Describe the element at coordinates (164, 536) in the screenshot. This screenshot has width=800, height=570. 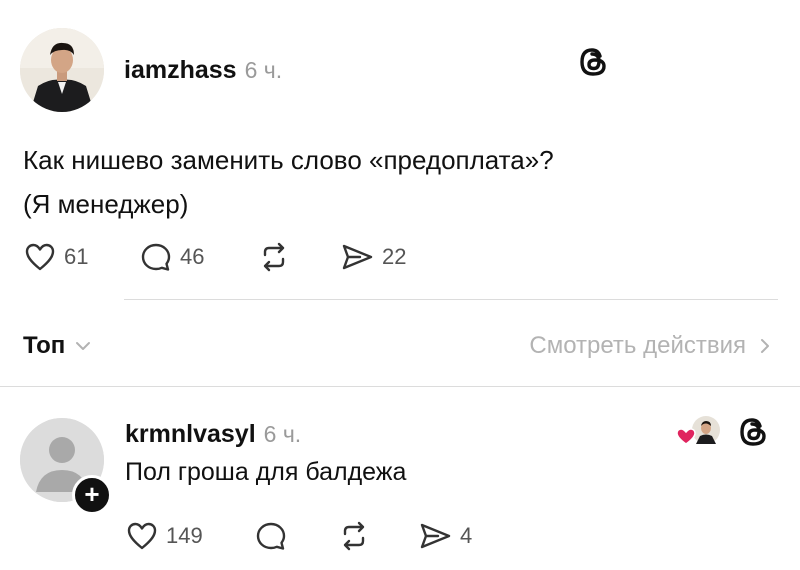
I see `reply-like-button: 149` at that location.